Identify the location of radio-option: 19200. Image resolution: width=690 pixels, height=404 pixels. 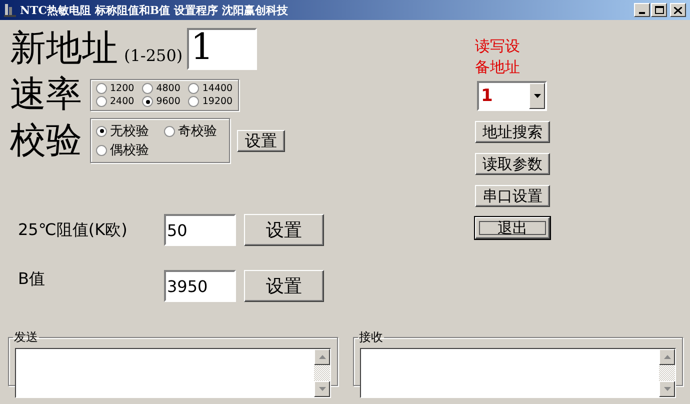
(210, 101).